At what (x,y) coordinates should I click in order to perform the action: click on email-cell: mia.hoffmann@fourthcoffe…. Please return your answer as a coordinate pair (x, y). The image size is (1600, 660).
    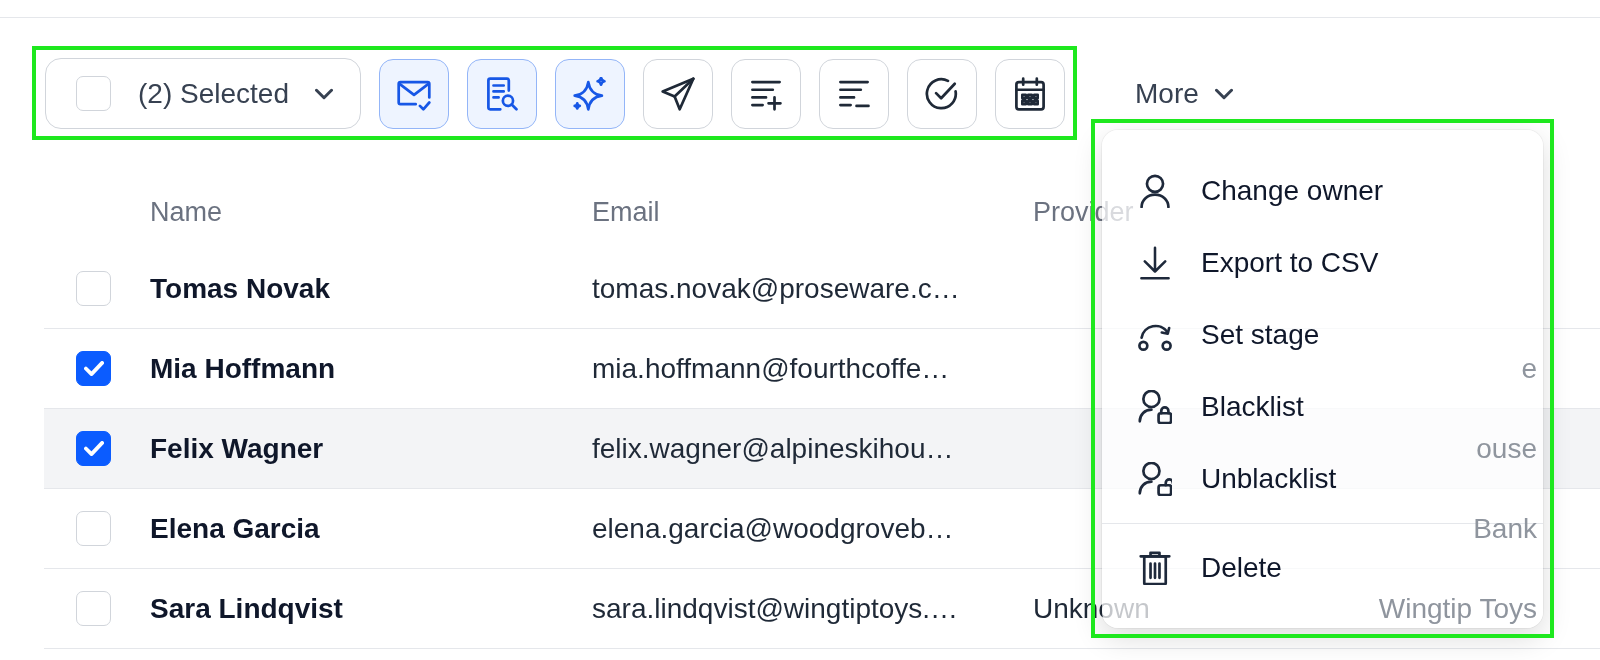
    Looking at the image, I should click on (771, 368).